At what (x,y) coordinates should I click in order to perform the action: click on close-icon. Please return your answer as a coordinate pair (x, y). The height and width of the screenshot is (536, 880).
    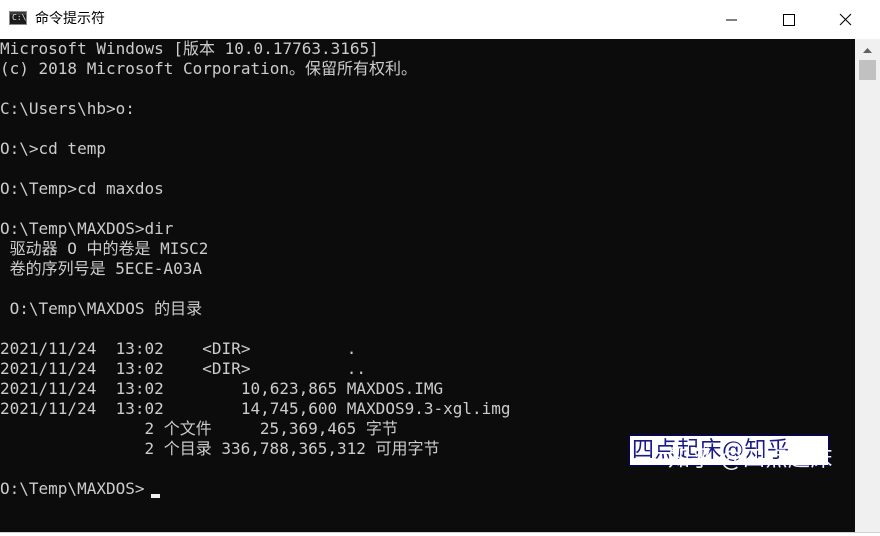
    Looking at the image, I should click on (845, 19).